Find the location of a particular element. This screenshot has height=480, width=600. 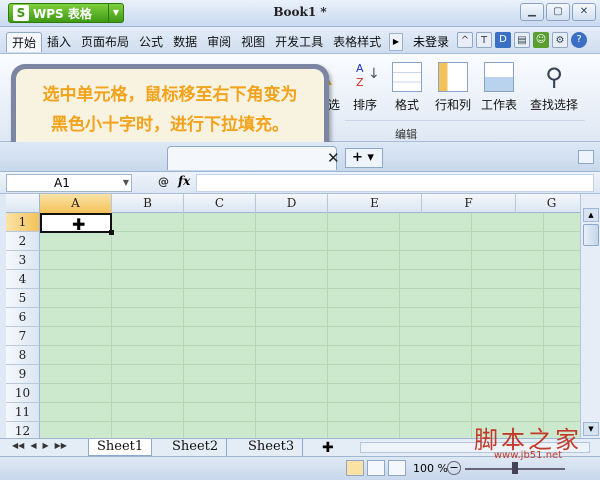

column-header-a: A is located at coordinates (76, 203).